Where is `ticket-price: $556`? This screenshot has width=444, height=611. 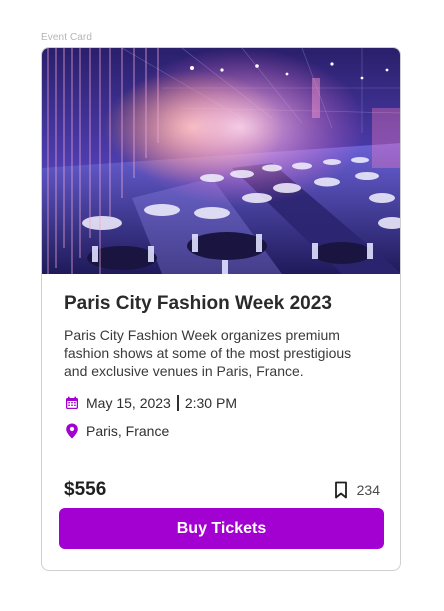
ticket-price: $556 is located at coordinates (85, 489).